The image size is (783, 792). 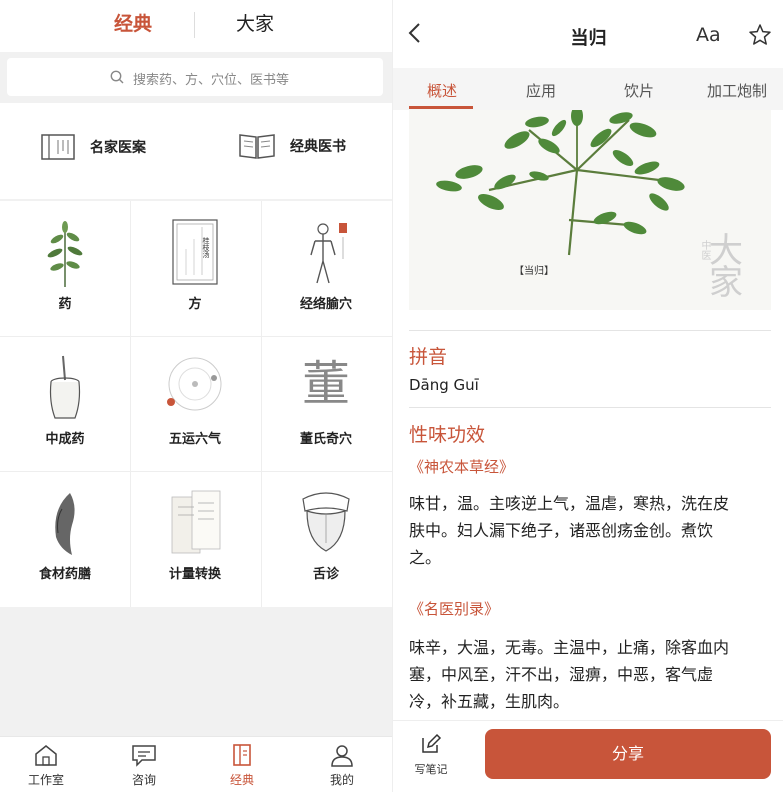 I want to click on tab-classics: 经典, so click(x=133, y=22).